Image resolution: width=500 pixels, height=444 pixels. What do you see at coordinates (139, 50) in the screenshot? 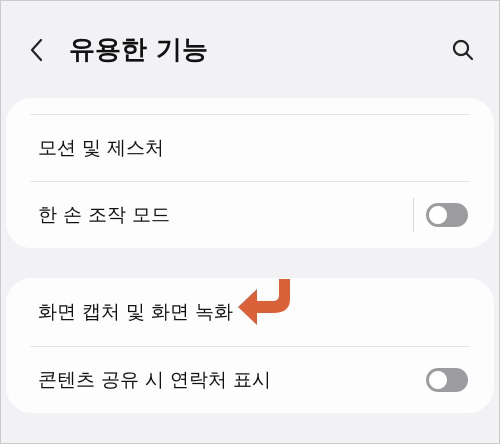
I see `page-title: 유용한 기능` at bounding box center [139, 50].